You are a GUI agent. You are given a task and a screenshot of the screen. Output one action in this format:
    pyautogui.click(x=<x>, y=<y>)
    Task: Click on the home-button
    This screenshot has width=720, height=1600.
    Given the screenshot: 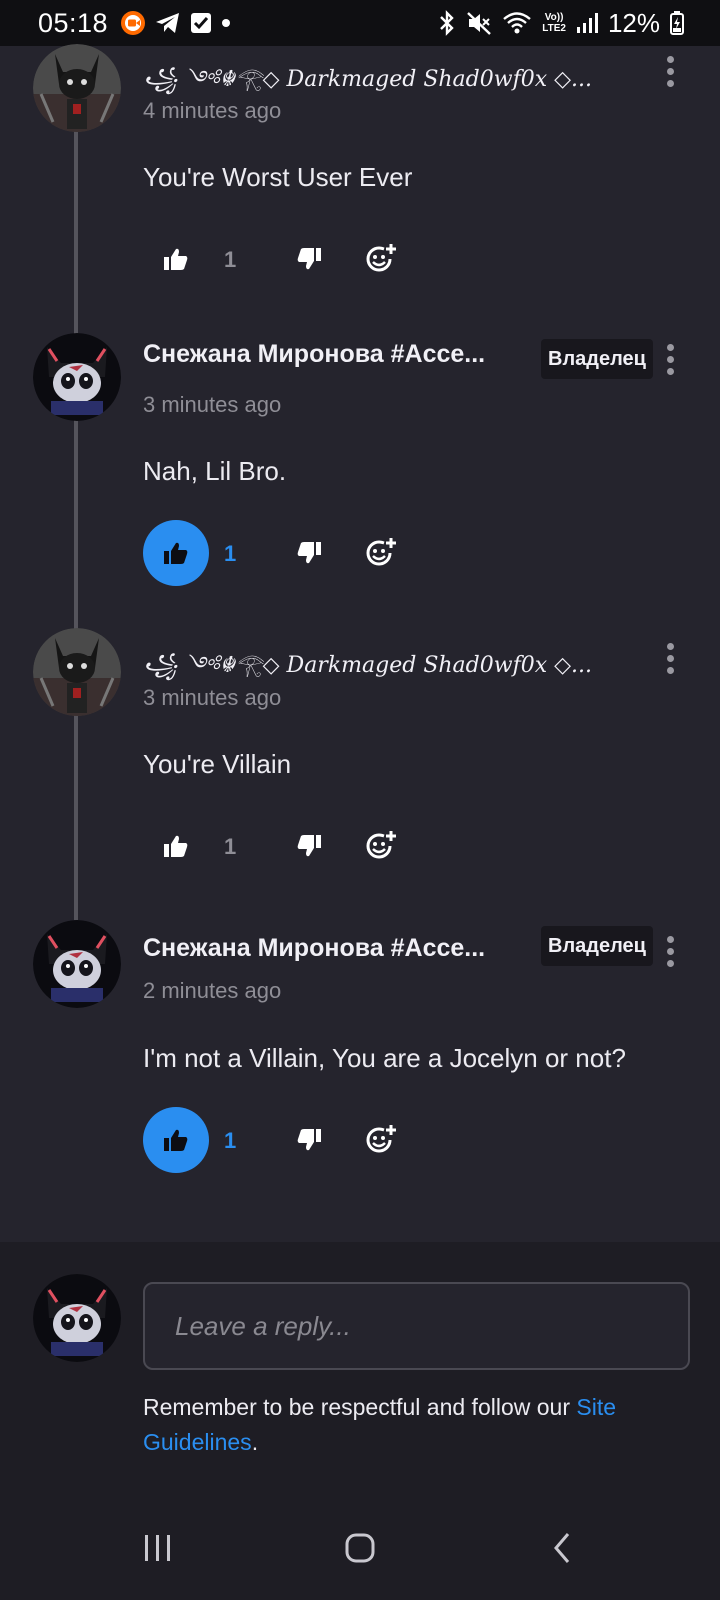 What is the action you would take?
    pyautogui.click(x=360, y=1548)
    